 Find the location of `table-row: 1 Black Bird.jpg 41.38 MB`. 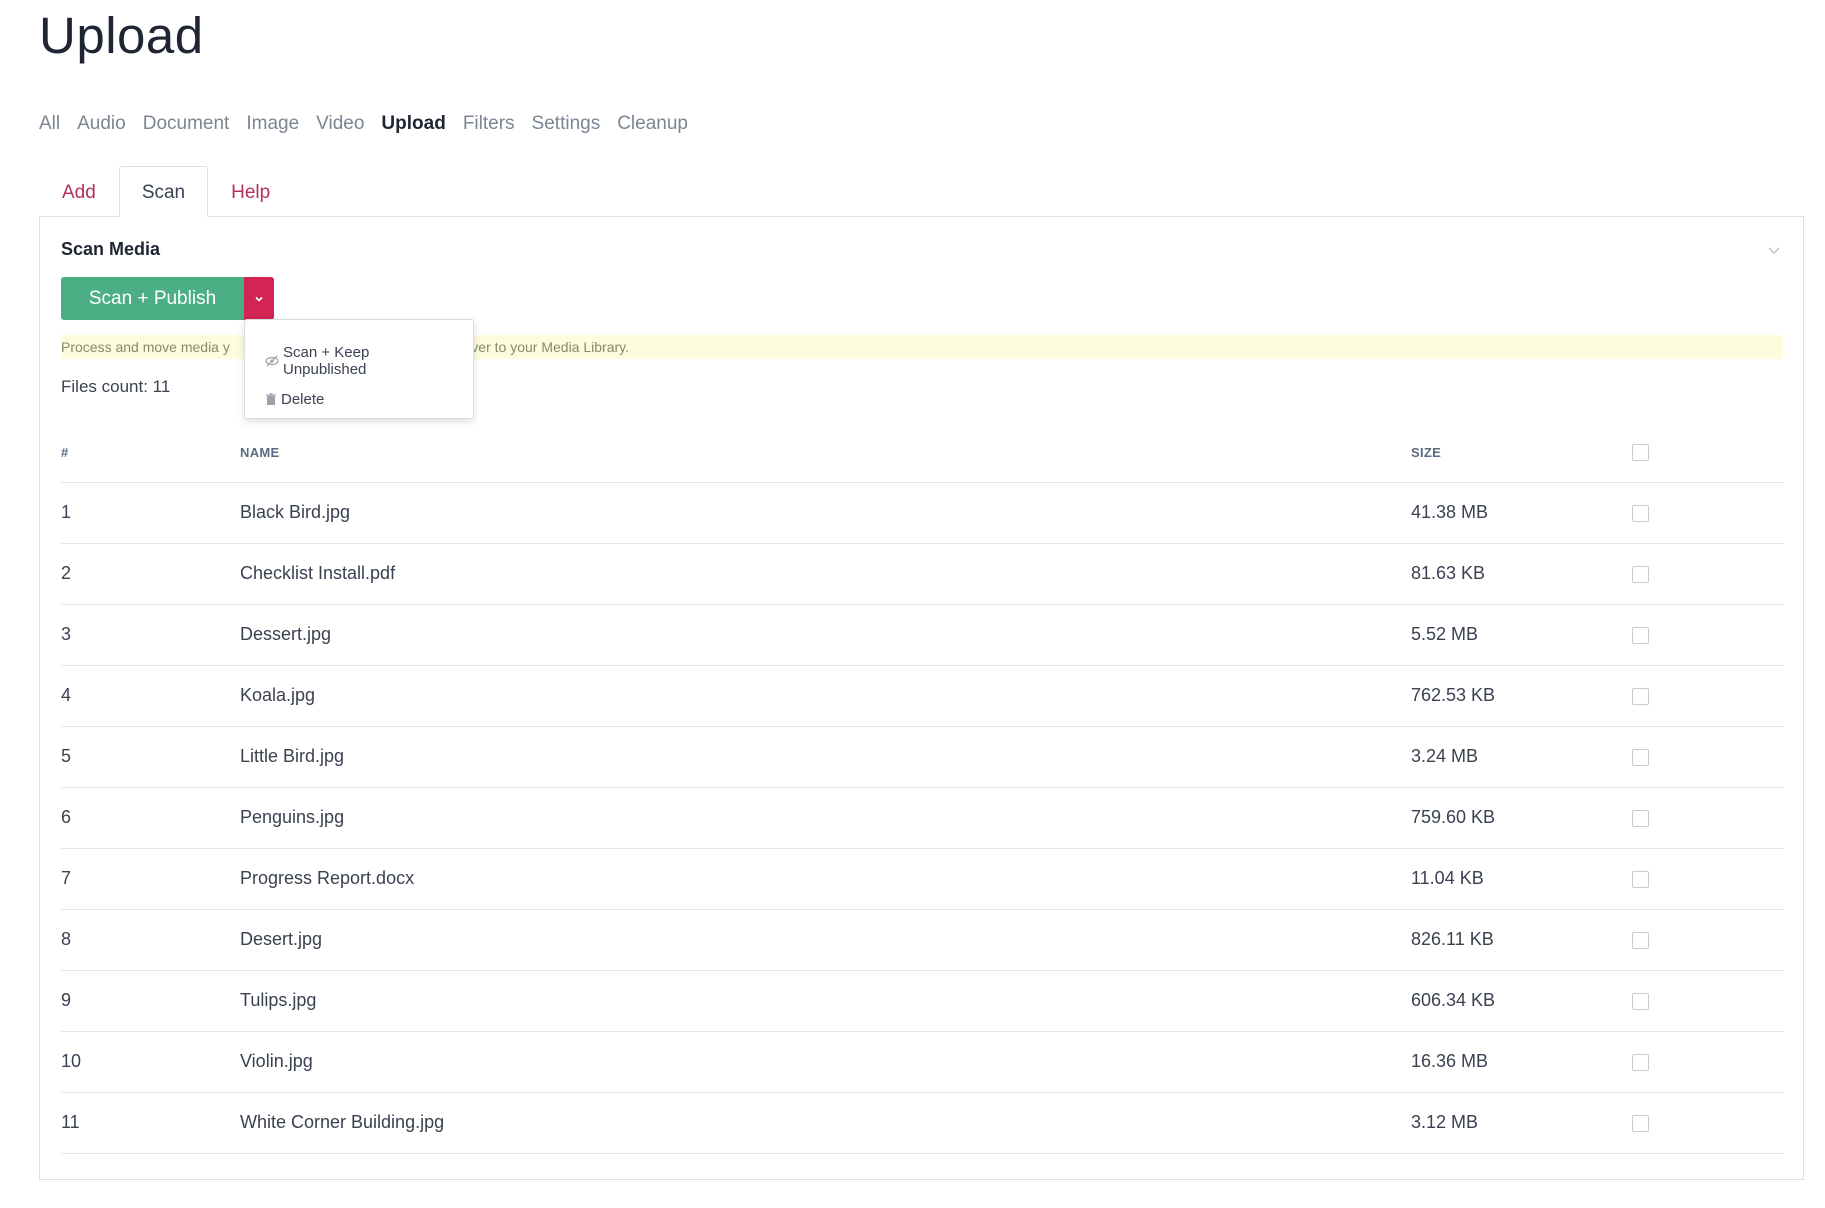

table-row: 1 Black Bird.jpg 41.38 MB is located at coordinates (922, 513).